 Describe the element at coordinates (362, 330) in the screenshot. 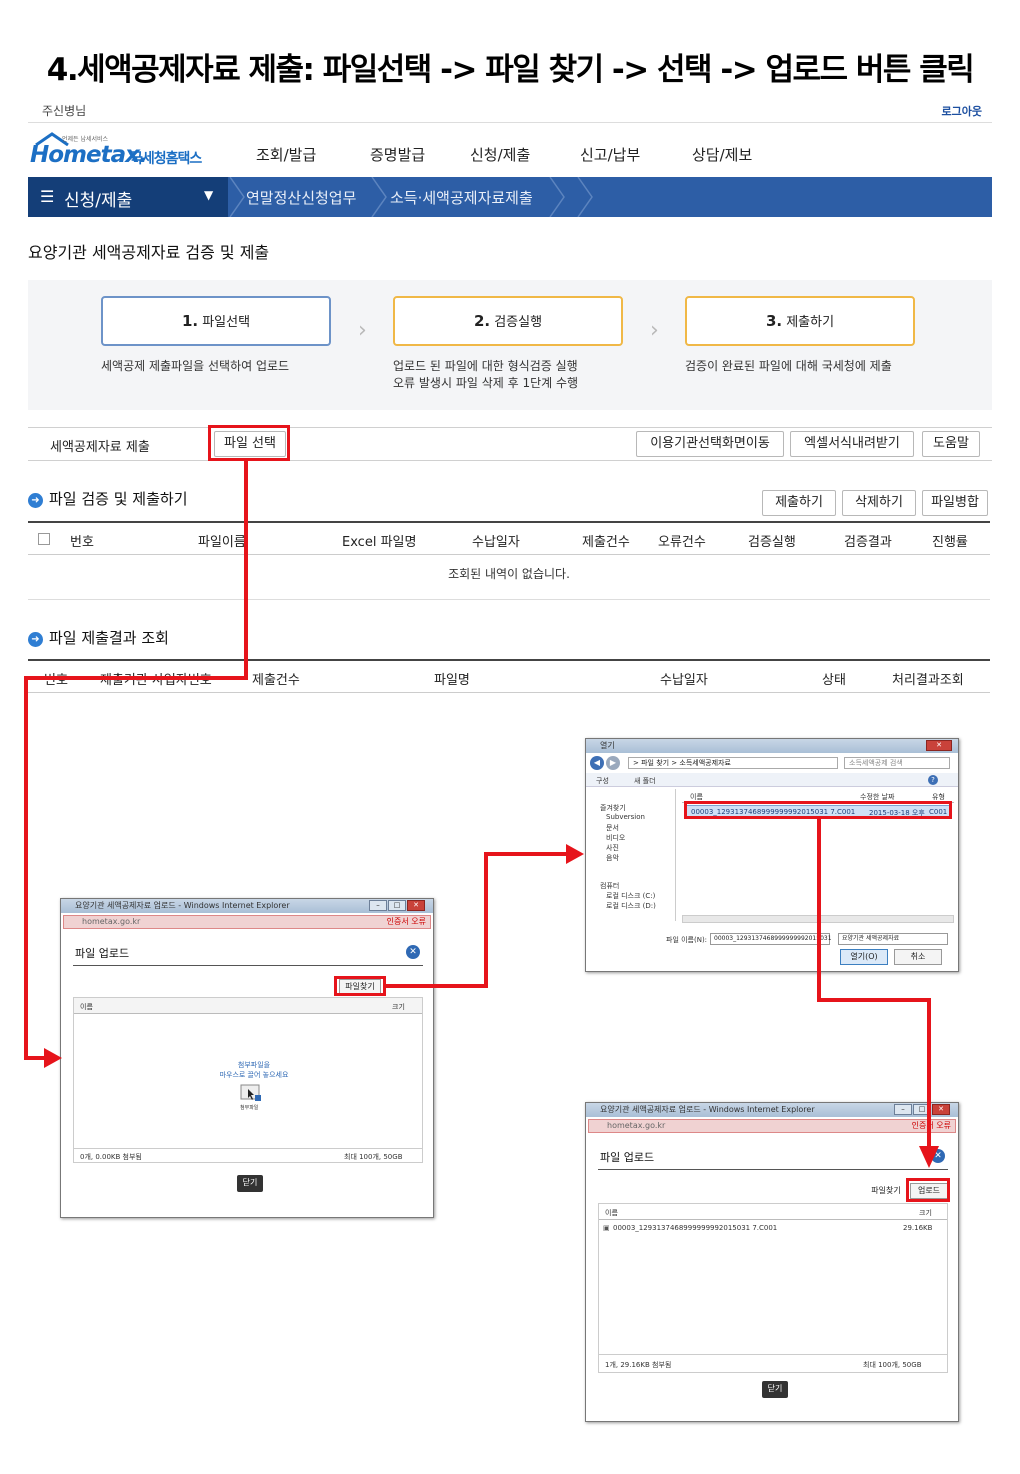

I see `chevron-right-icon: ›` at that location.